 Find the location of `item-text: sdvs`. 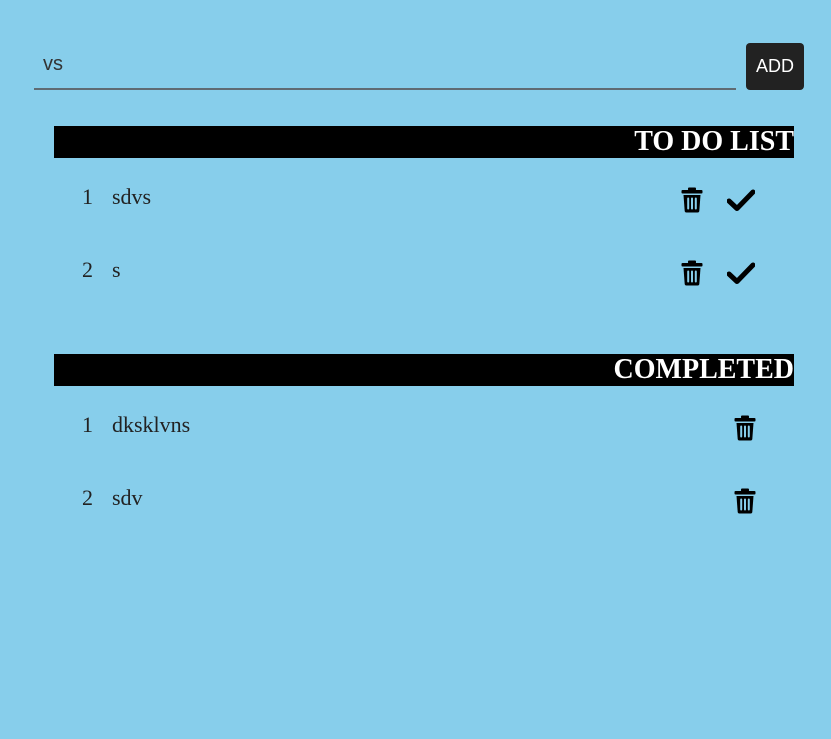

item-text: sdvs is located at coordinates (132, 196).